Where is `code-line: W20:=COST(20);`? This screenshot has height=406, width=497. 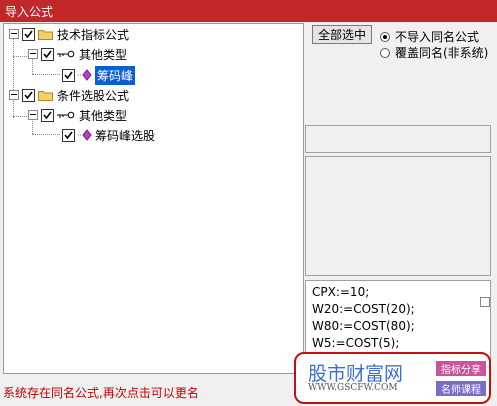
code-line: W20:=COST(20); is located at coordinates (363, 309).